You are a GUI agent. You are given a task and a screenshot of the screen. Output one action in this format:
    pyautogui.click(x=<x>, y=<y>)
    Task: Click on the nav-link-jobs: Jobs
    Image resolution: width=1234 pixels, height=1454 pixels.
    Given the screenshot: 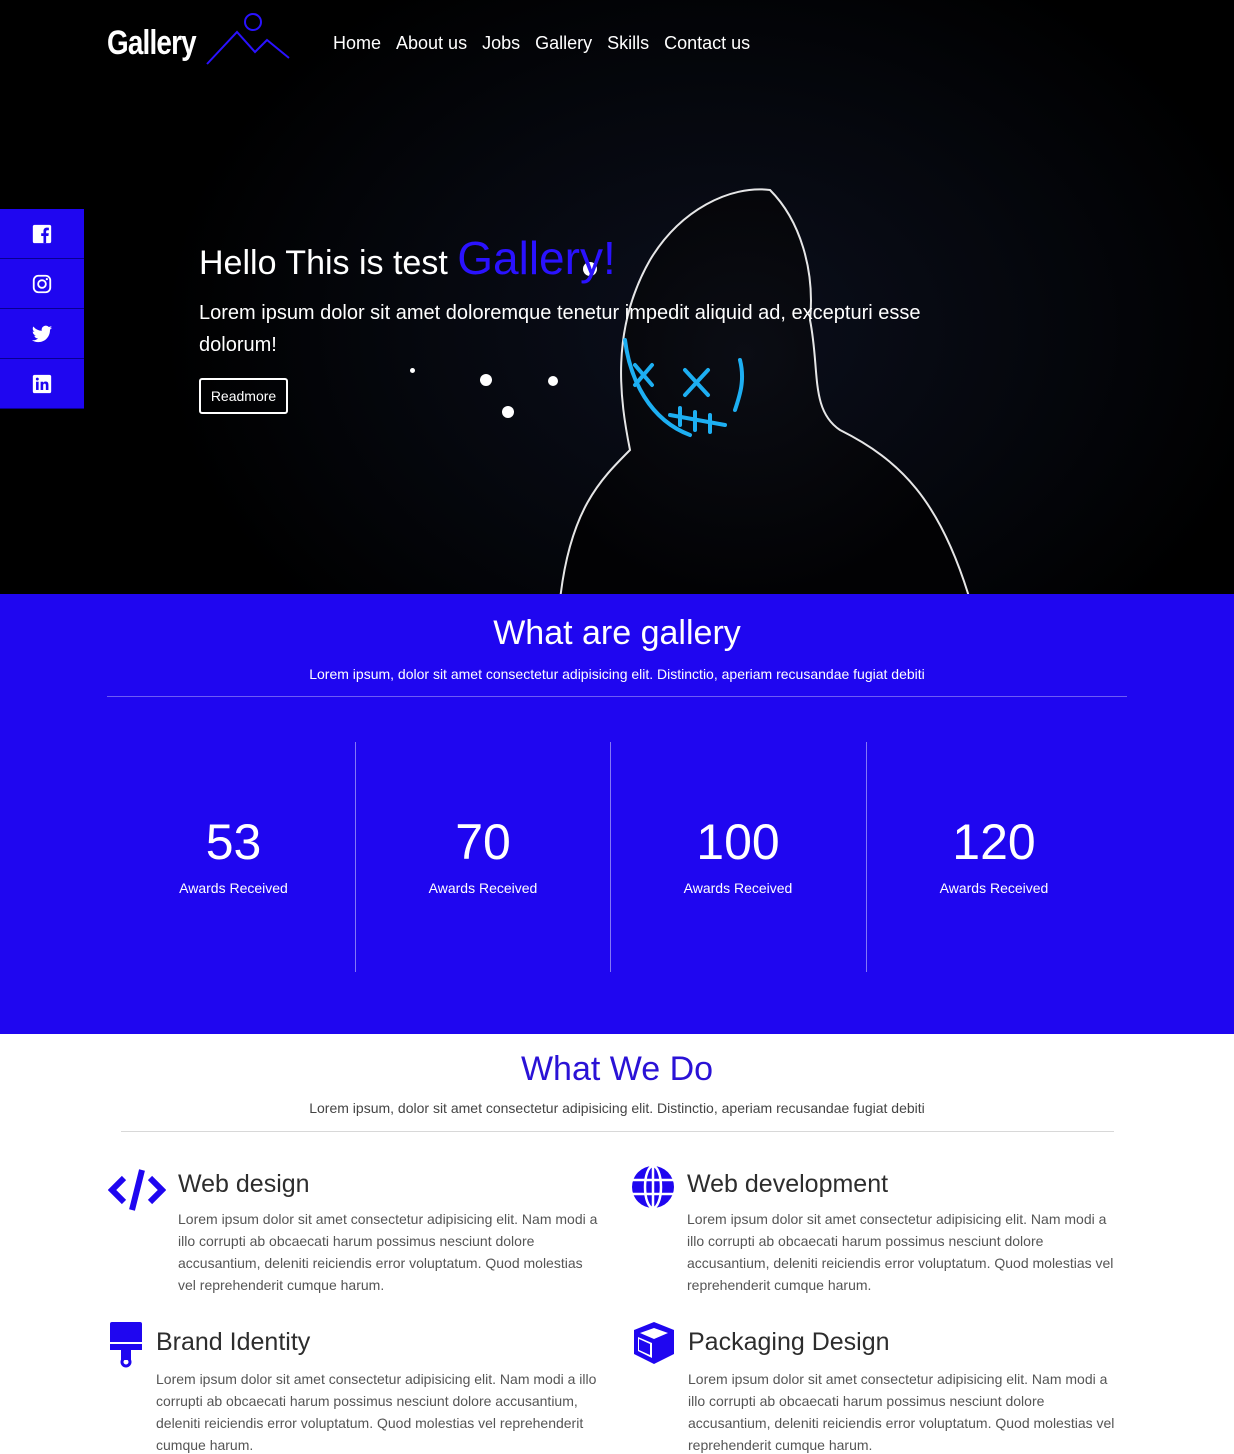 What is the action you would take?
    pyautogui.click(x=501, y=43)
    